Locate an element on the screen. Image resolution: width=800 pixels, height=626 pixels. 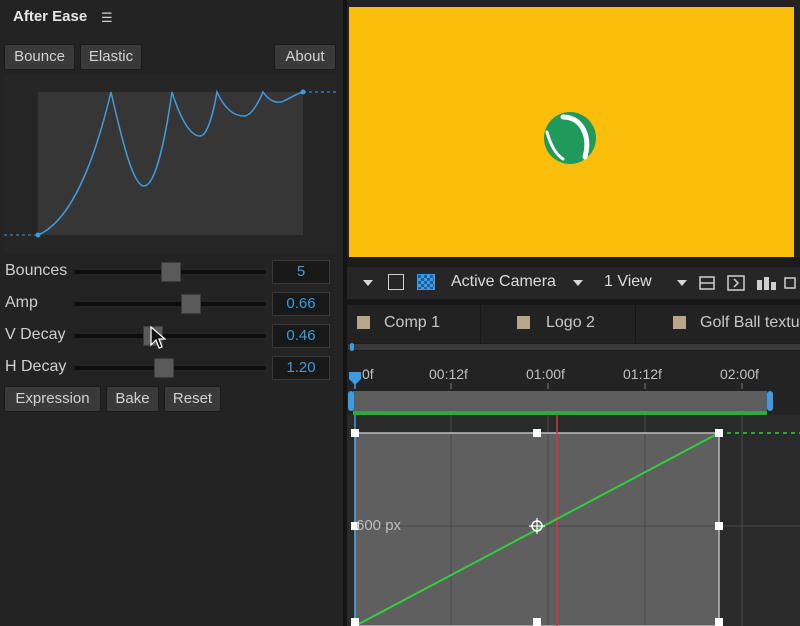
viewer-toolbar: Active Camera 1 View is located at coordinates (573, 283).